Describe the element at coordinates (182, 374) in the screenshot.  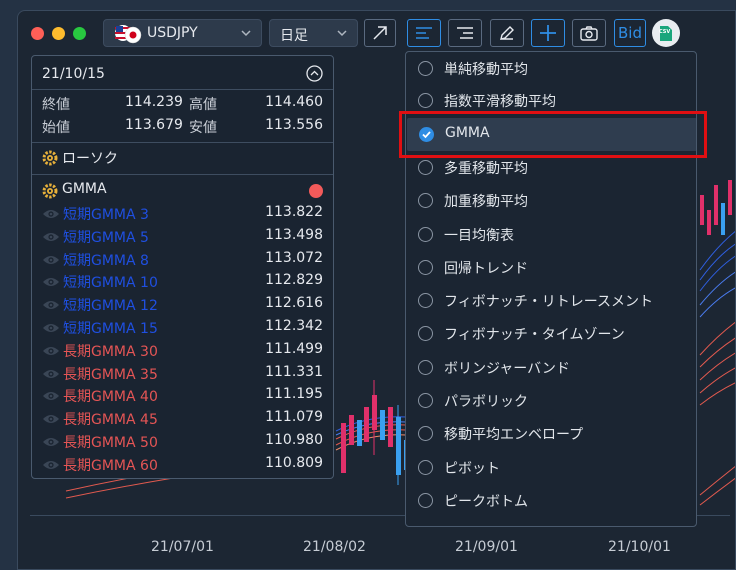
I see `gmma-line-row: 長期GMMA 35 111.331` at that location.